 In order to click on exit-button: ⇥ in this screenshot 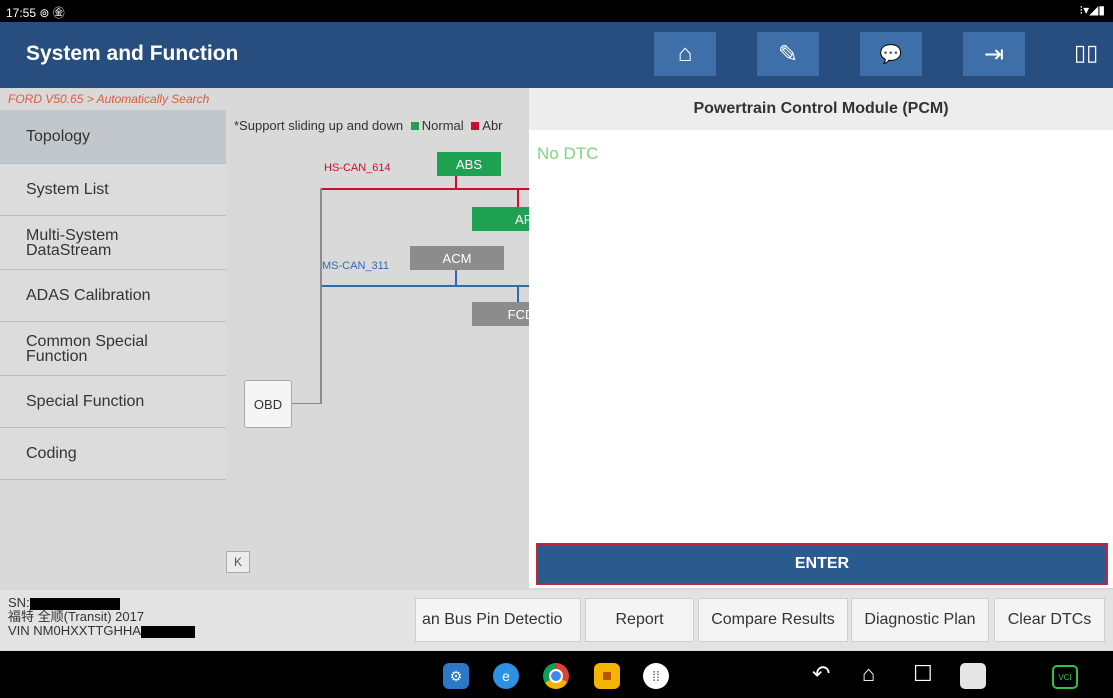, I will do `click(994, 54)`.